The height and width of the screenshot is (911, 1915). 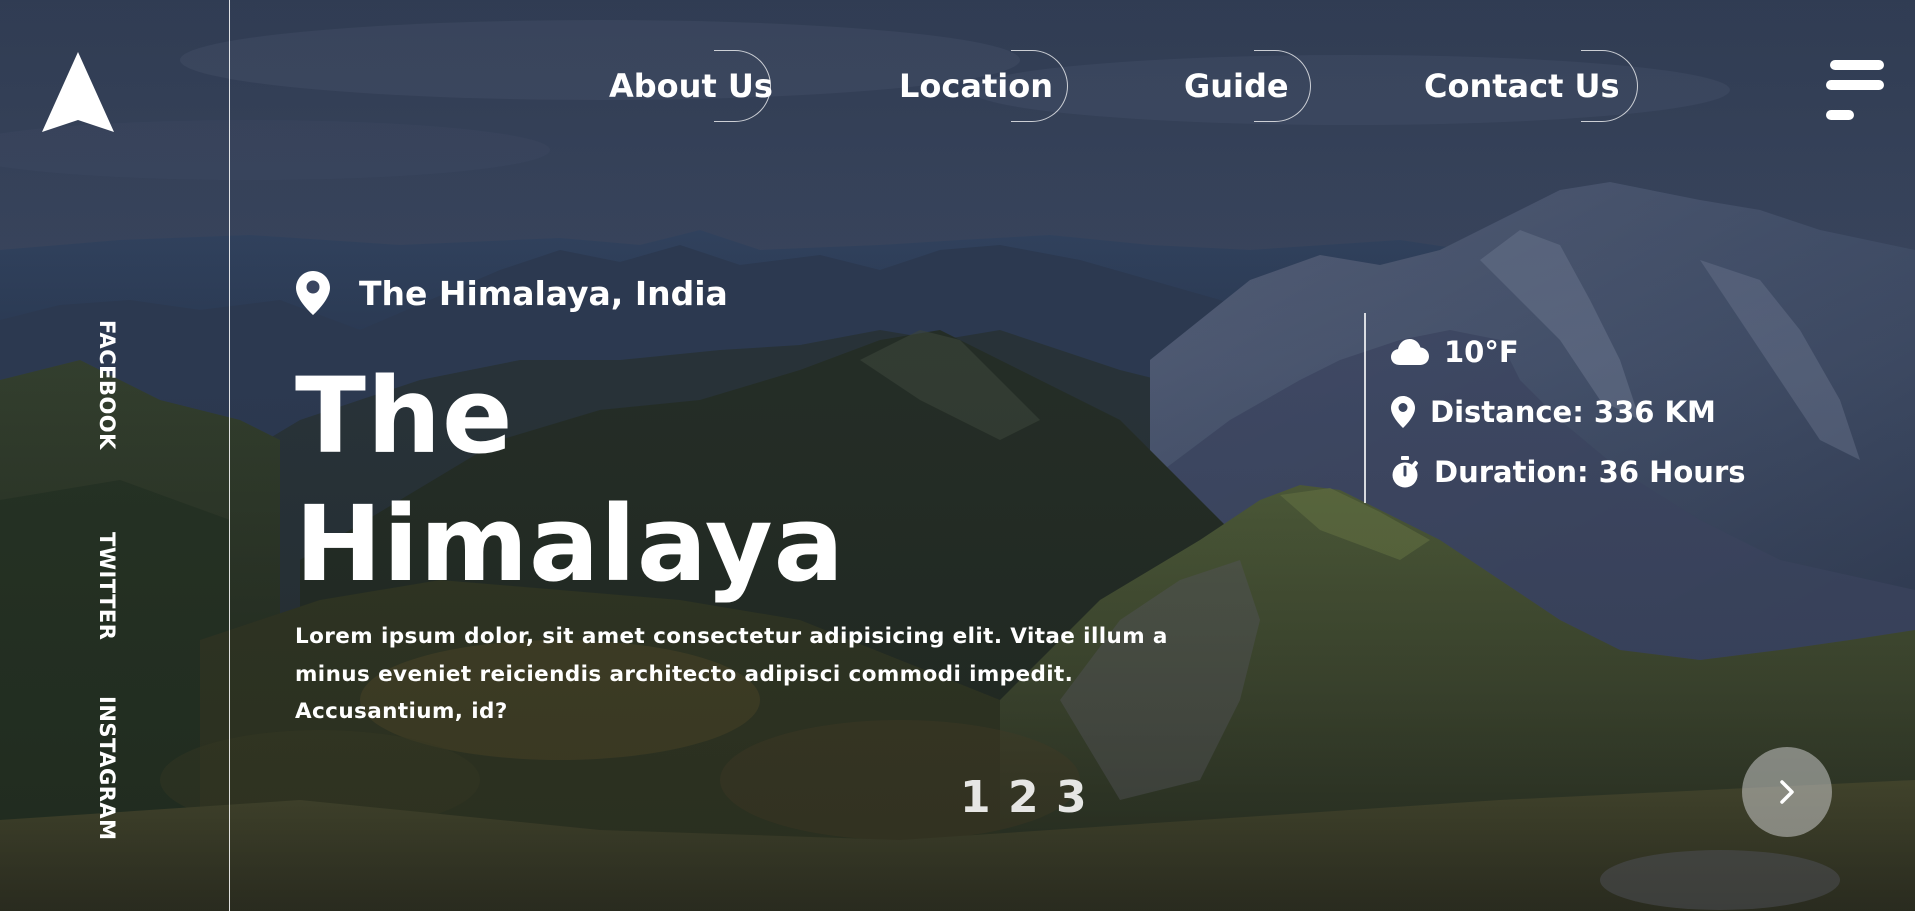 I want to click on nav-link-contact-us: Contact Us, so click(x=1531, y=86).